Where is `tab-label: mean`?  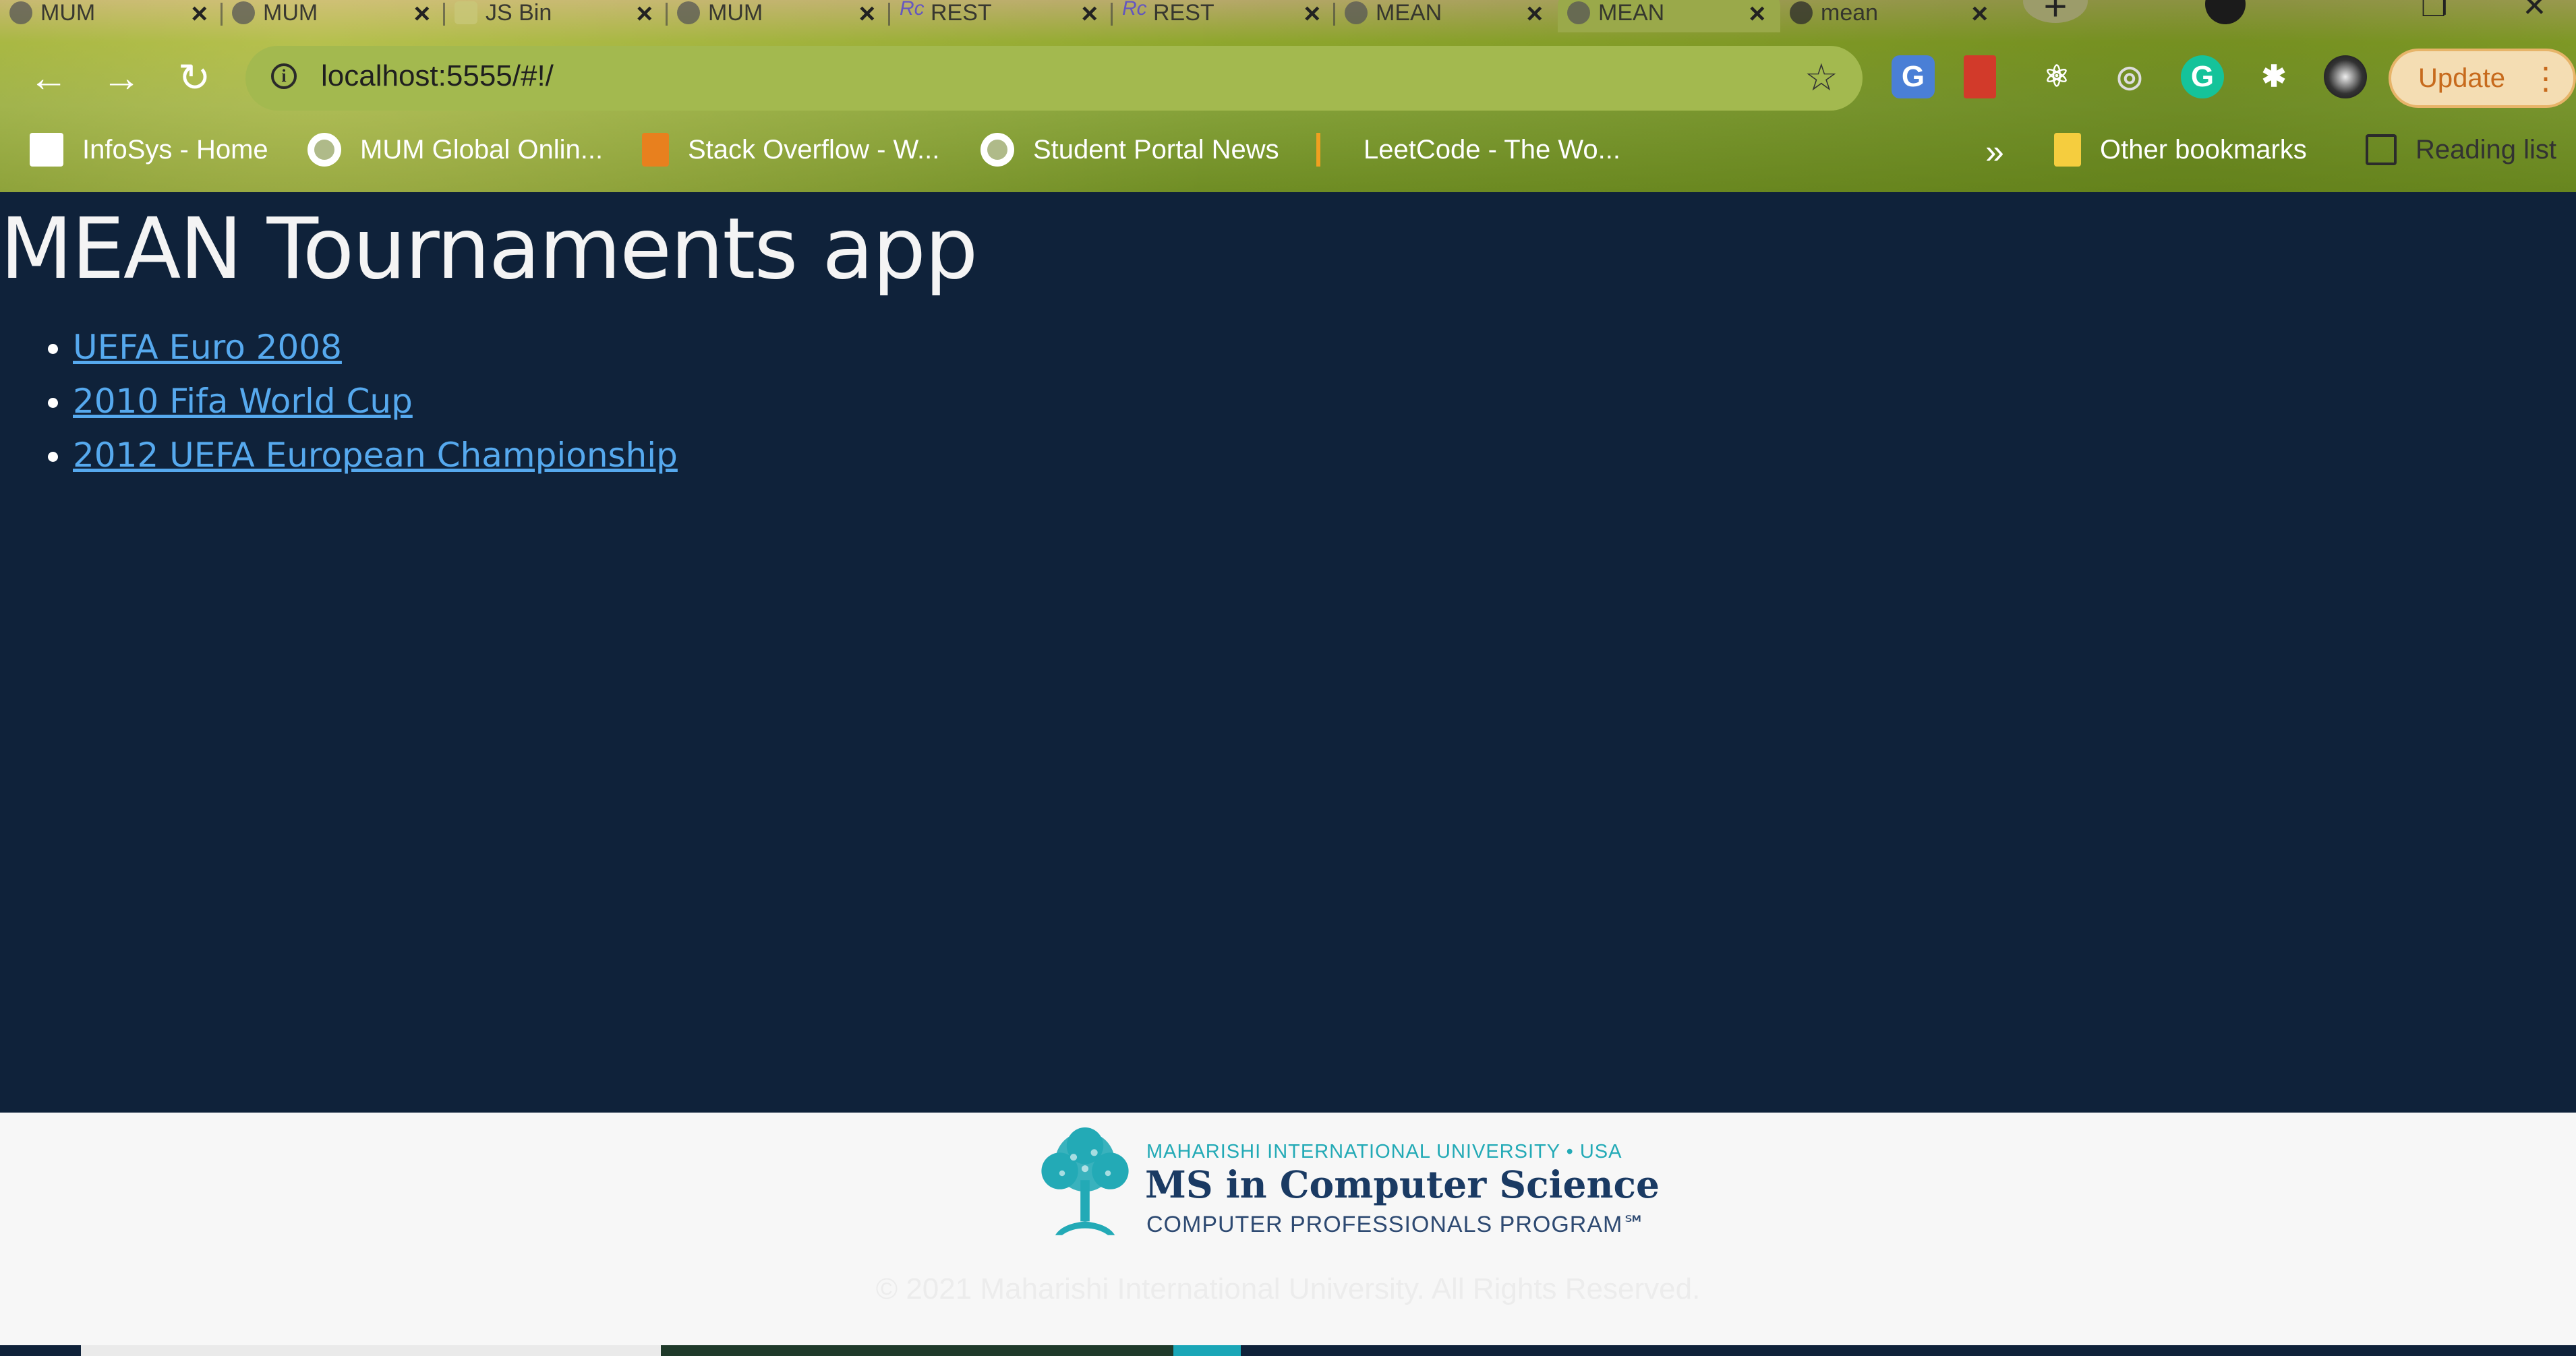 tab-label: mean is located at coordinates (1850, 13).